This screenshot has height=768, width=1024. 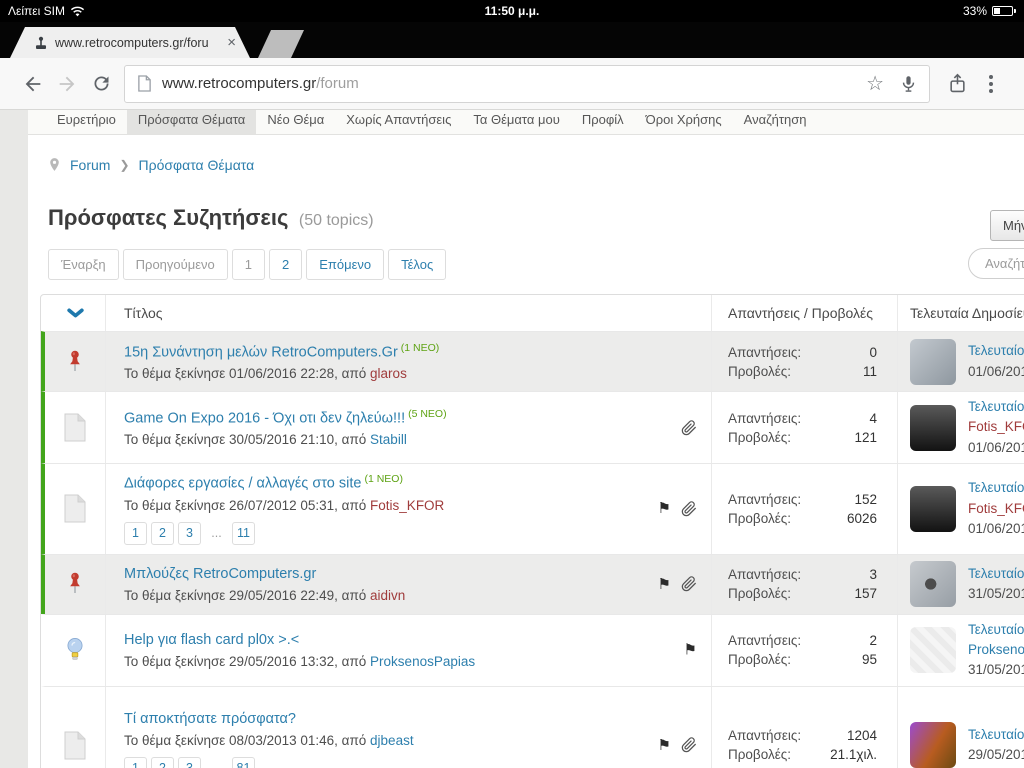 What do you see at coordinates (260, 83) in the screenshot?
I see `url-text: www.retrocomputers.gr/forum` at bounding box center [260, 83].